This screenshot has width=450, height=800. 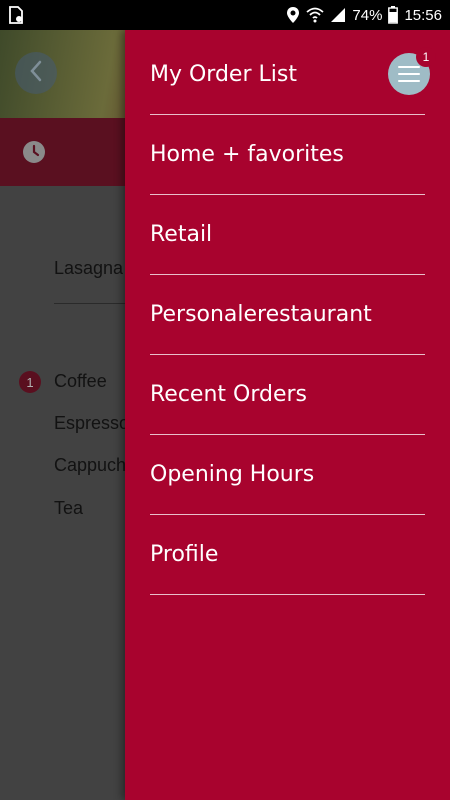 What do you see at coordinates (247, 154) in the screenshot?
I see `menu-item-label: Home + favorites` at bounding box center [247, 154].